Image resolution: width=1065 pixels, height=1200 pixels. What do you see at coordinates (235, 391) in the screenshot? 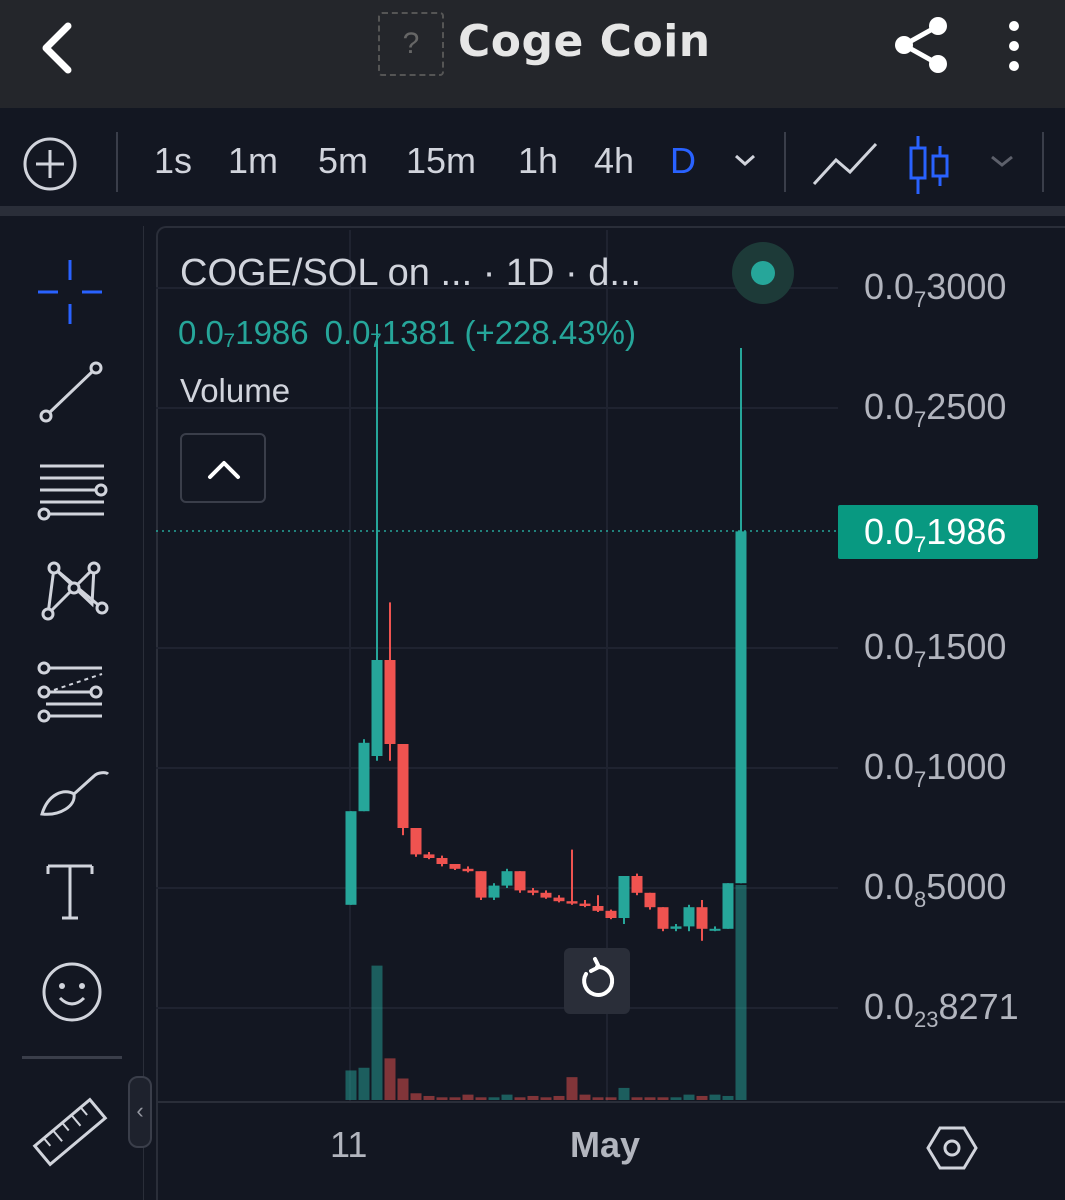
I see `volume-indicator-label: Volume` at bounding box center [235, 391].